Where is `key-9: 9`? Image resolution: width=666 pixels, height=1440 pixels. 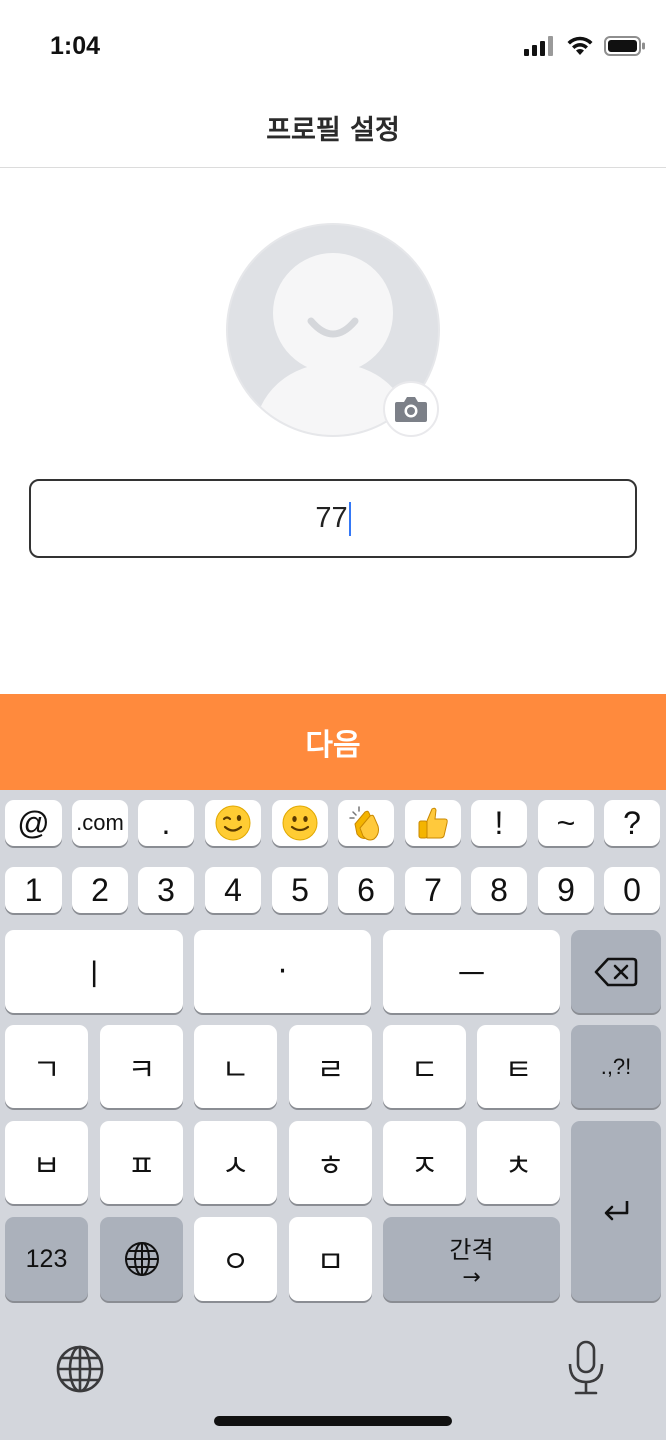
key-9: 9 is located at coordinates (566, 890).